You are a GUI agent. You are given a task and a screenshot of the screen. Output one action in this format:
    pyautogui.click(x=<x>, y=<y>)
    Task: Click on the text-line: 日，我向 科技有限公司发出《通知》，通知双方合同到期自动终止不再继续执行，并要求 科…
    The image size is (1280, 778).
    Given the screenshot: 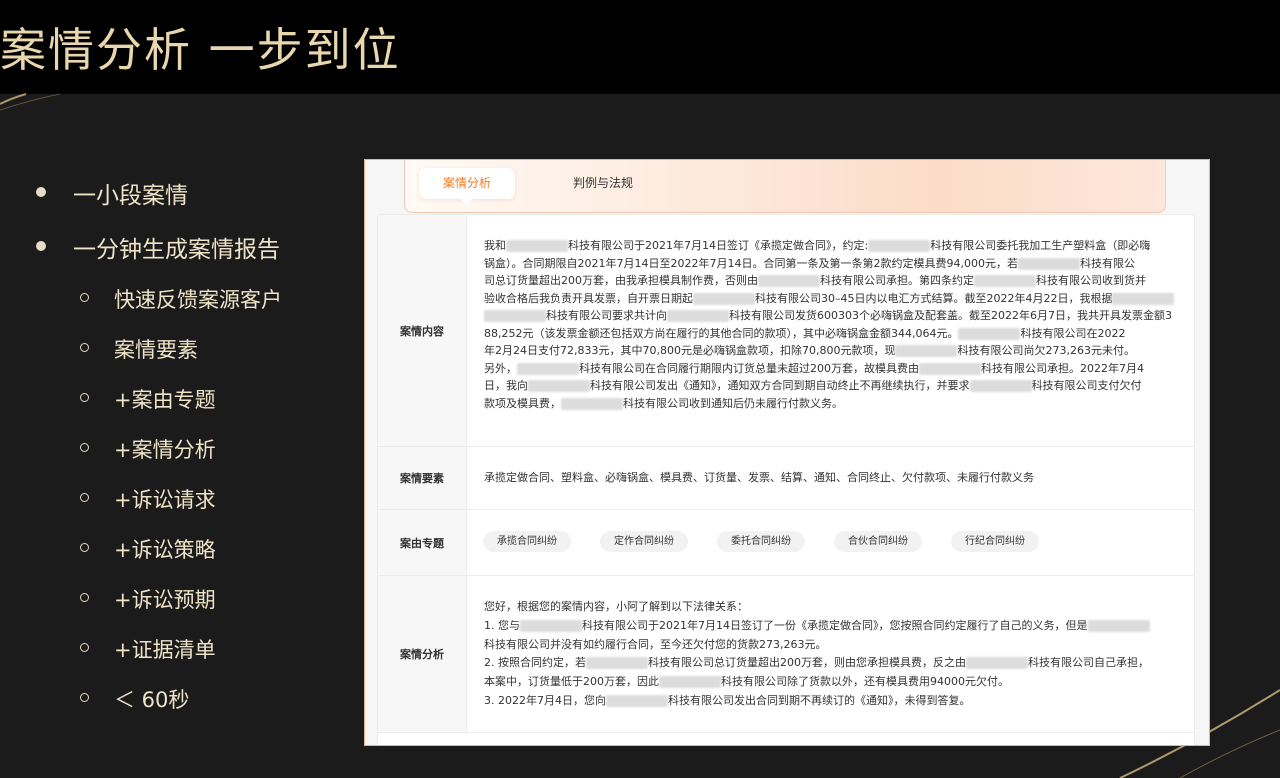 What is the action you would take?
    pyautogui.click(x=832, y=386)
    